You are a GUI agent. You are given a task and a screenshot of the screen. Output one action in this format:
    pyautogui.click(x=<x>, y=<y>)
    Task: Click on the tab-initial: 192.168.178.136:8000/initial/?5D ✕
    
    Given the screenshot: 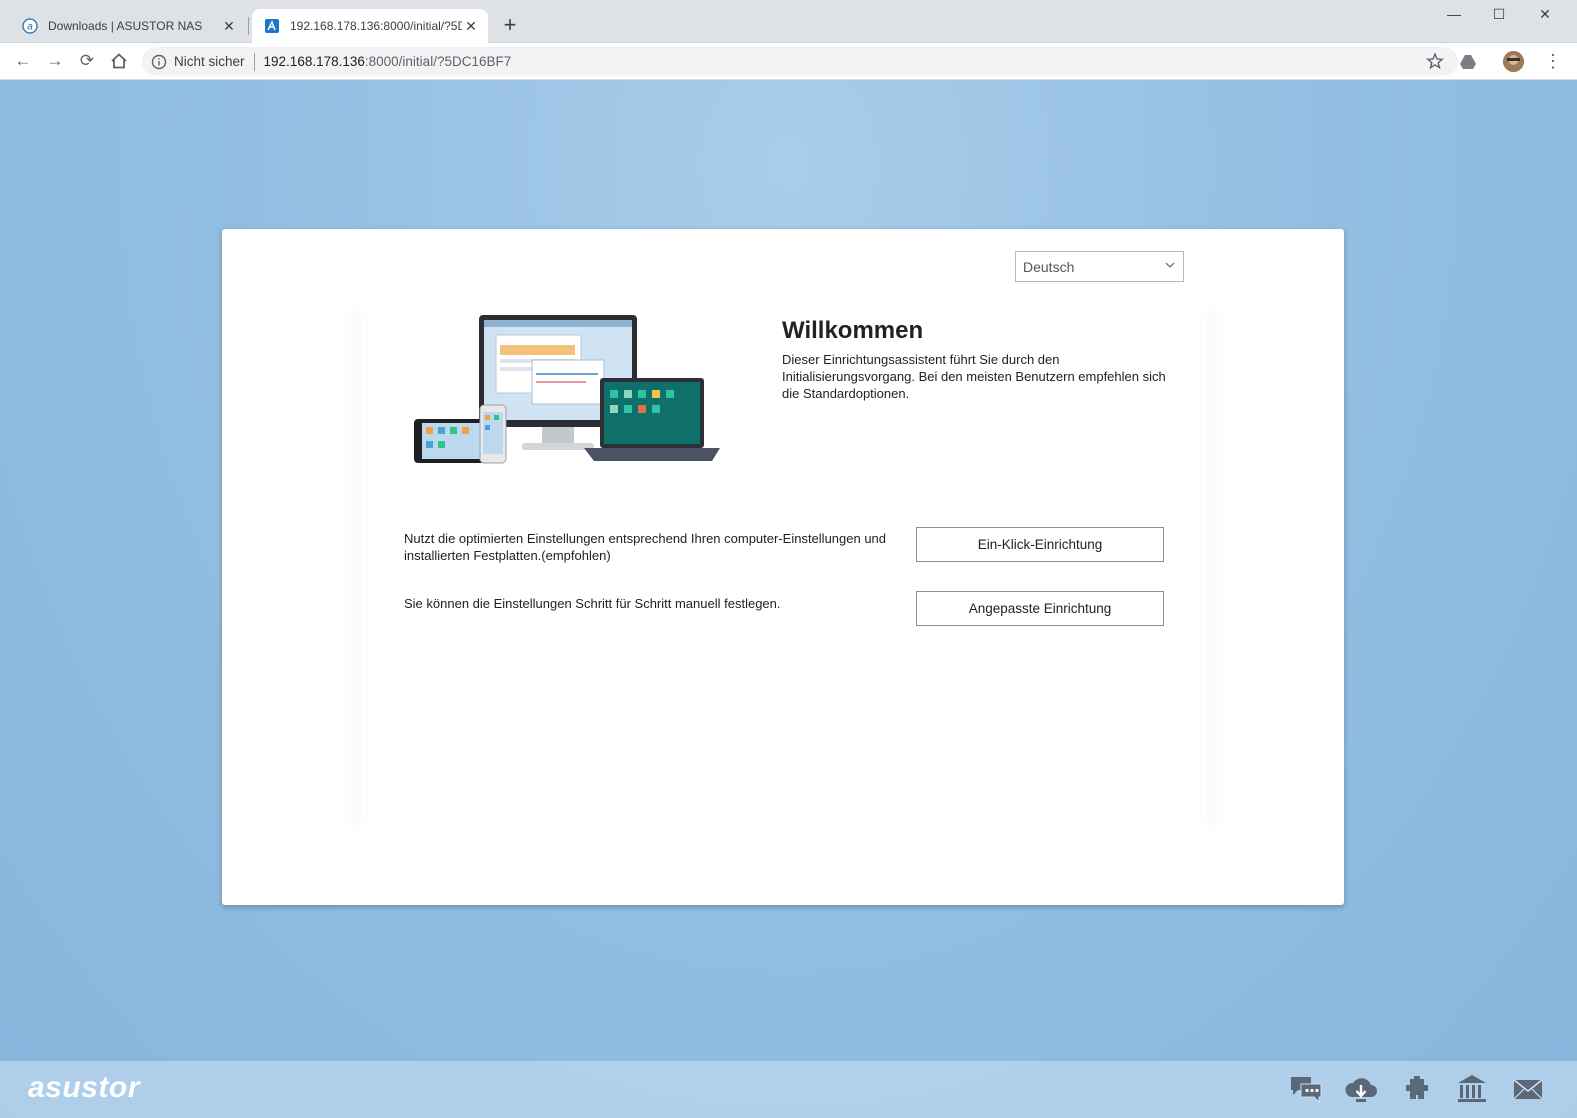 What is the action you would take?
    pyautogui.click(x=370, y=26)
    